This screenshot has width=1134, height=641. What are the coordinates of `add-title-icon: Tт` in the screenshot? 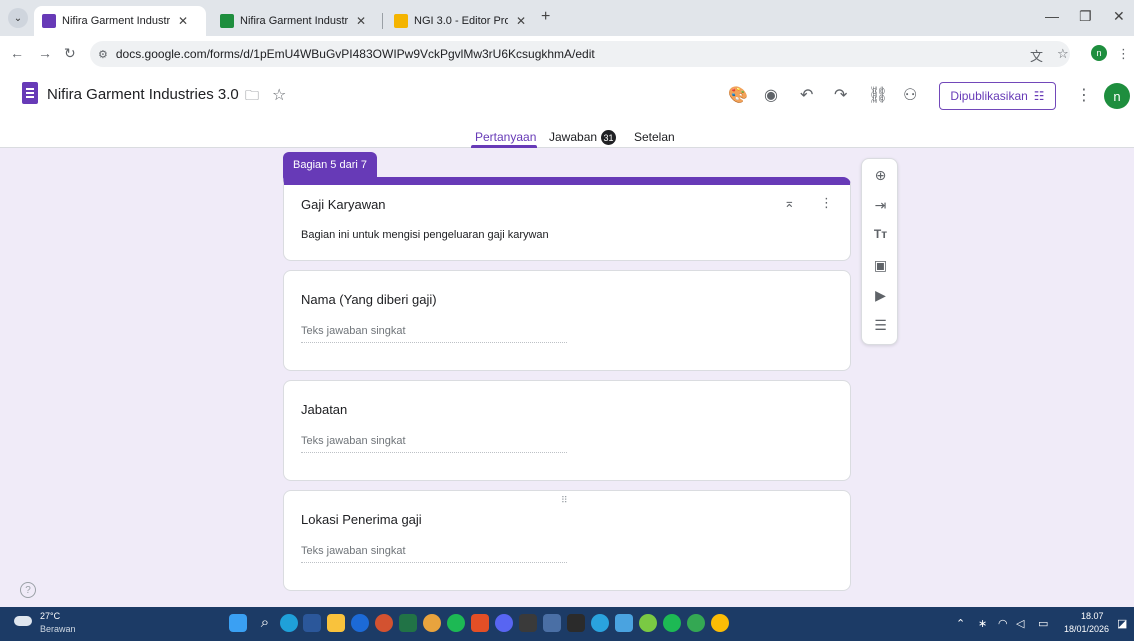 It's located at (880, 234).